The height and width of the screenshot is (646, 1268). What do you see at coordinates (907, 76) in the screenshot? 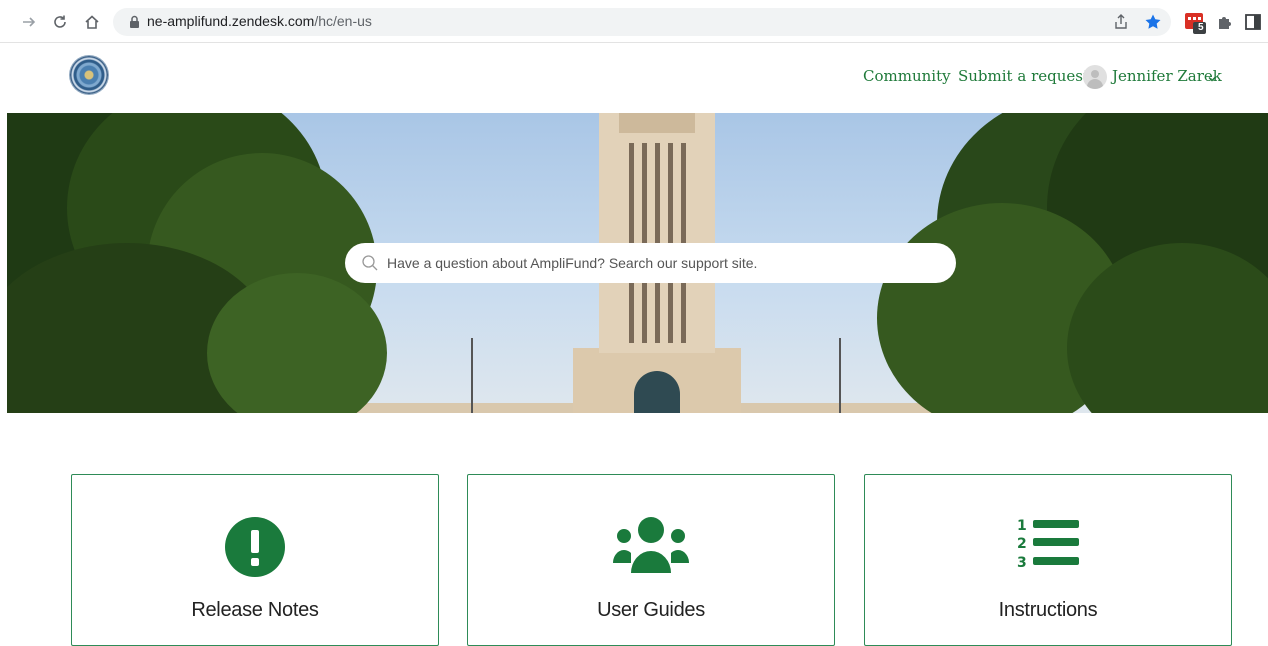
I see `community-link: Community` at bounding box center [907, 76].